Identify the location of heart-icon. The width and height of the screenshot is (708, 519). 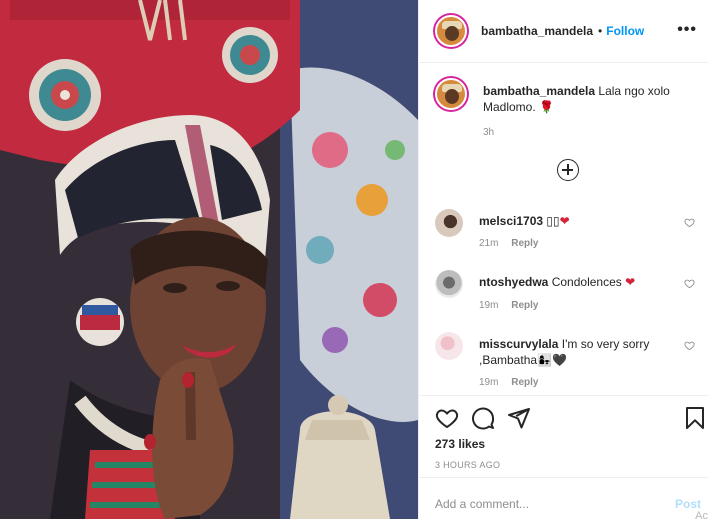
(447, 418).